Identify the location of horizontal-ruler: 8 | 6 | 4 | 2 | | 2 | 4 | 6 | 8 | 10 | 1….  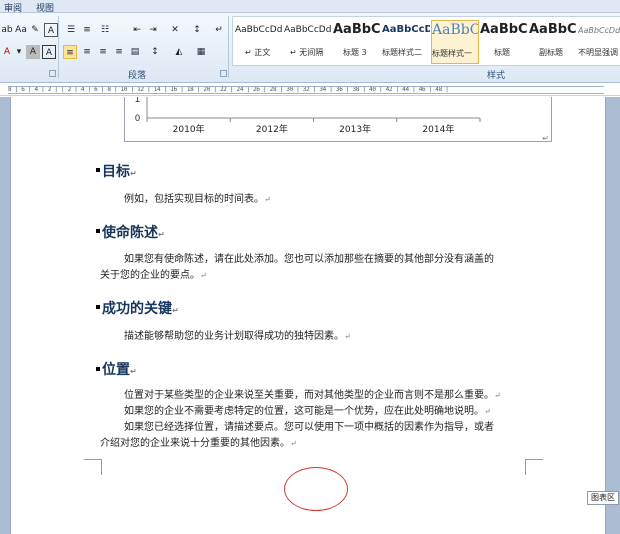
(310, 90).